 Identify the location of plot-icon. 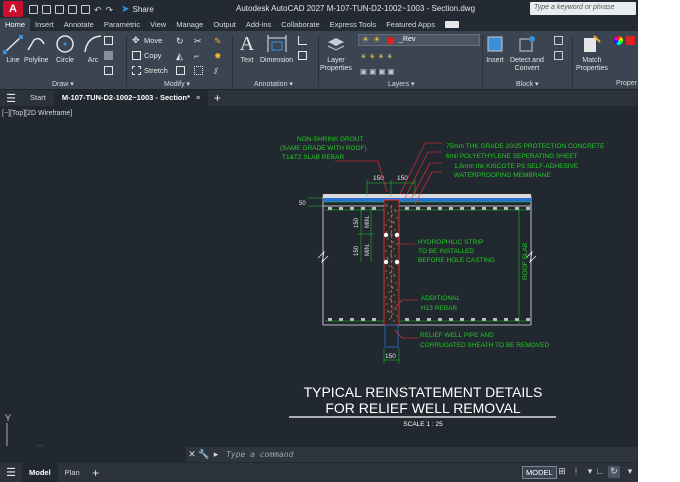
(85, 9).